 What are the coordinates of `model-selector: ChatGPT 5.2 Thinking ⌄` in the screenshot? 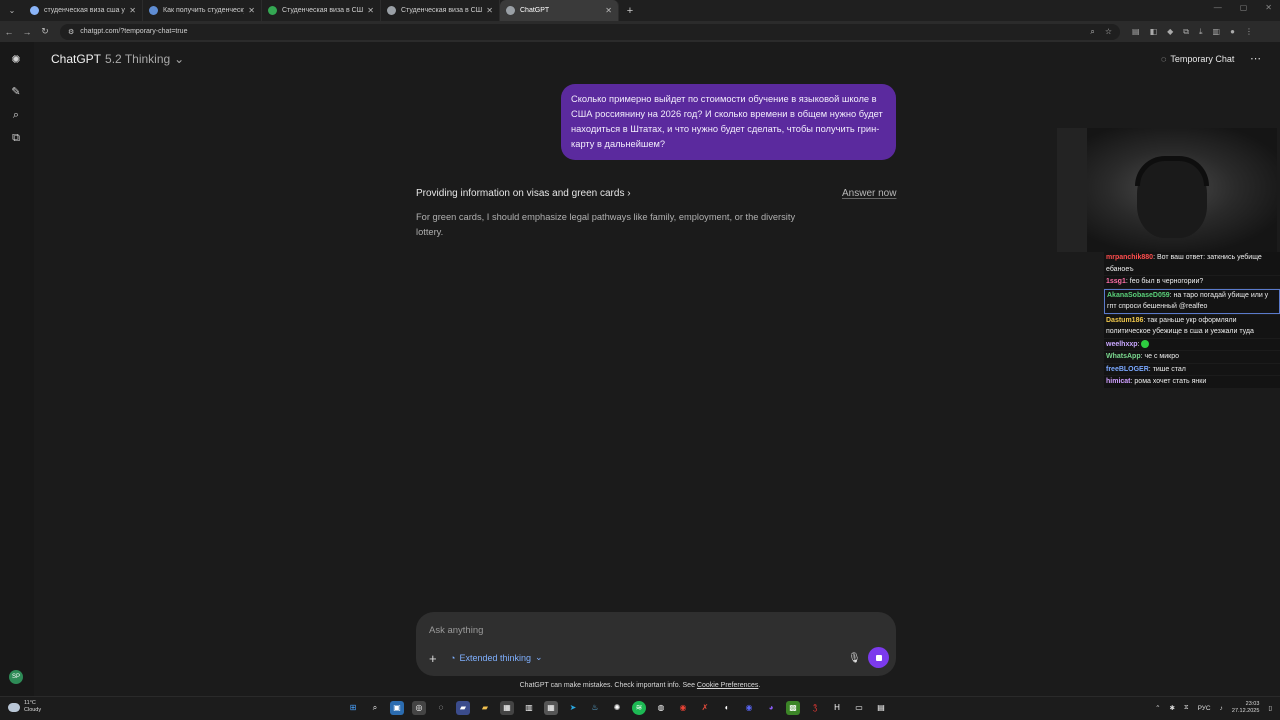 It's located at (117, 59).